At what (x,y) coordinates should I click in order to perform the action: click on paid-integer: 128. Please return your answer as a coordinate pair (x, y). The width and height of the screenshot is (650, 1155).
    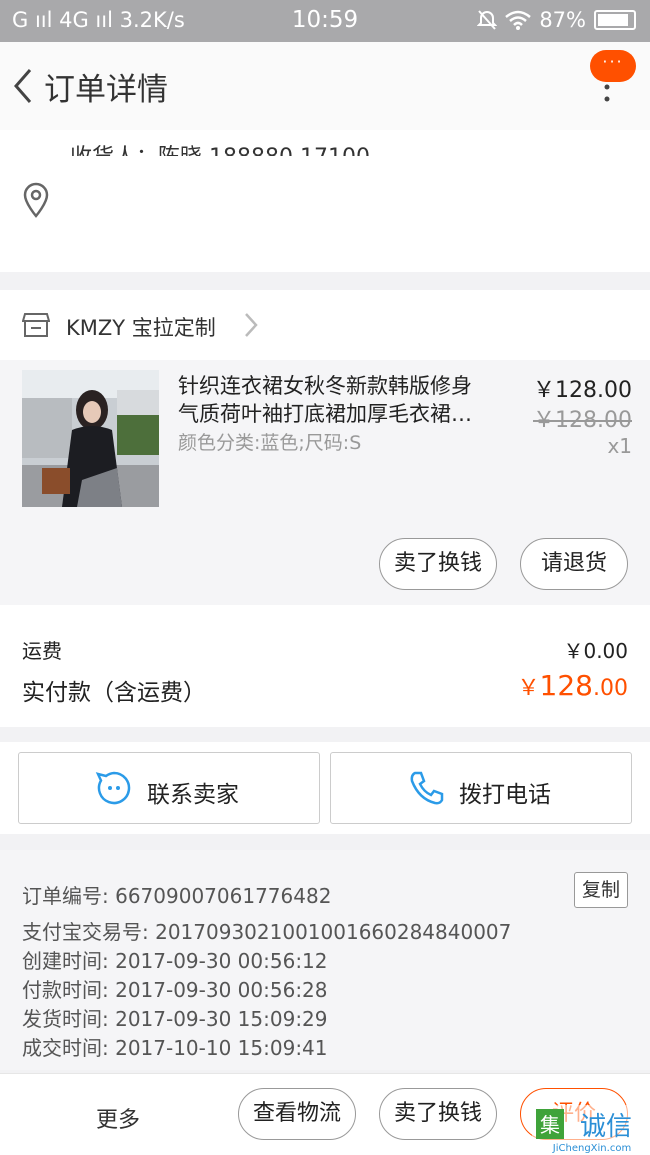
    Looking at the image, I should click on (566, 685).